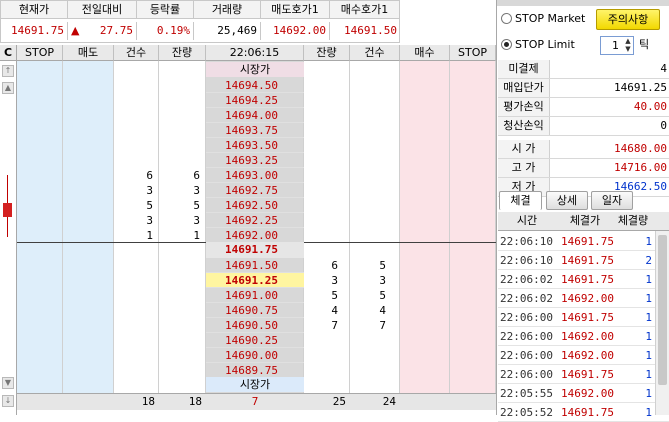  I want to click on bid-price-cell: 14691.25, so click(255, 280).